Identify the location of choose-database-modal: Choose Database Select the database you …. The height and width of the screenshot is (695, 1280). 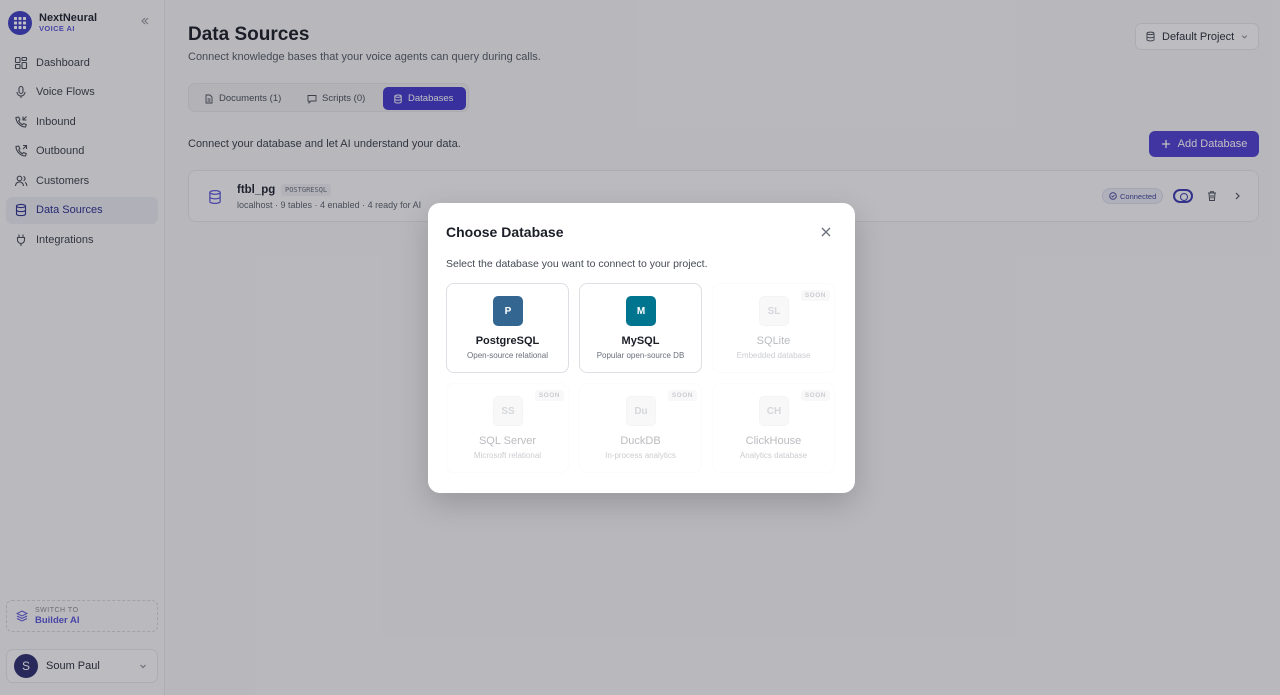
(641, 348).